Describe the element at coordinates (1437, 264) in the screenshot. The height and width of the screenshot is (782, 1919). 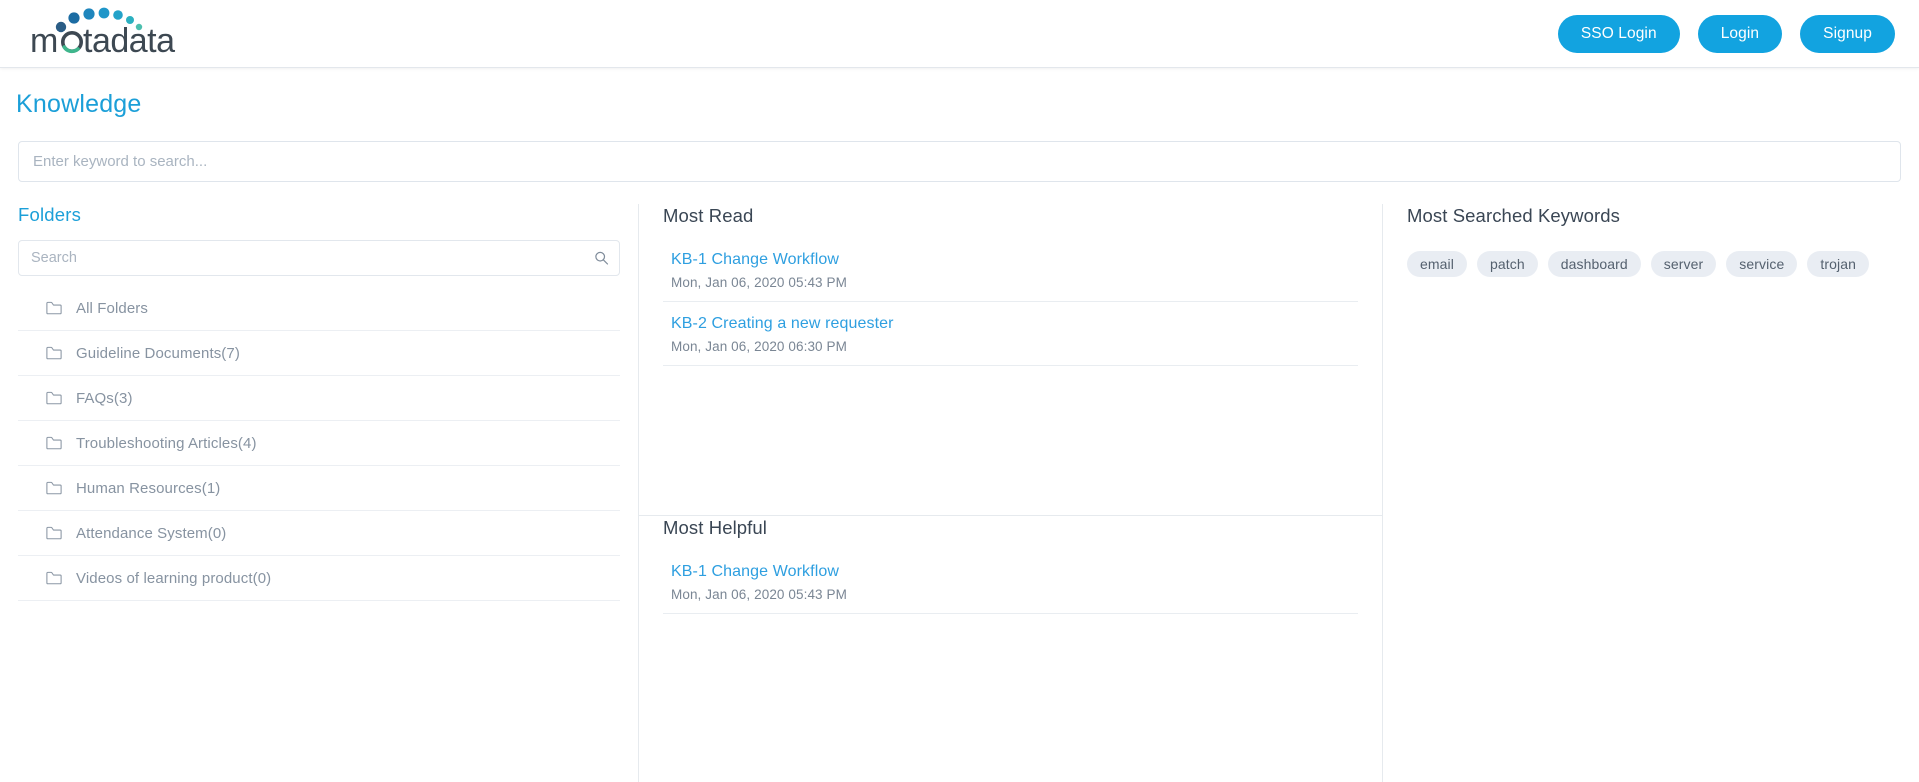
I see `keyword-tag: email` at that location.